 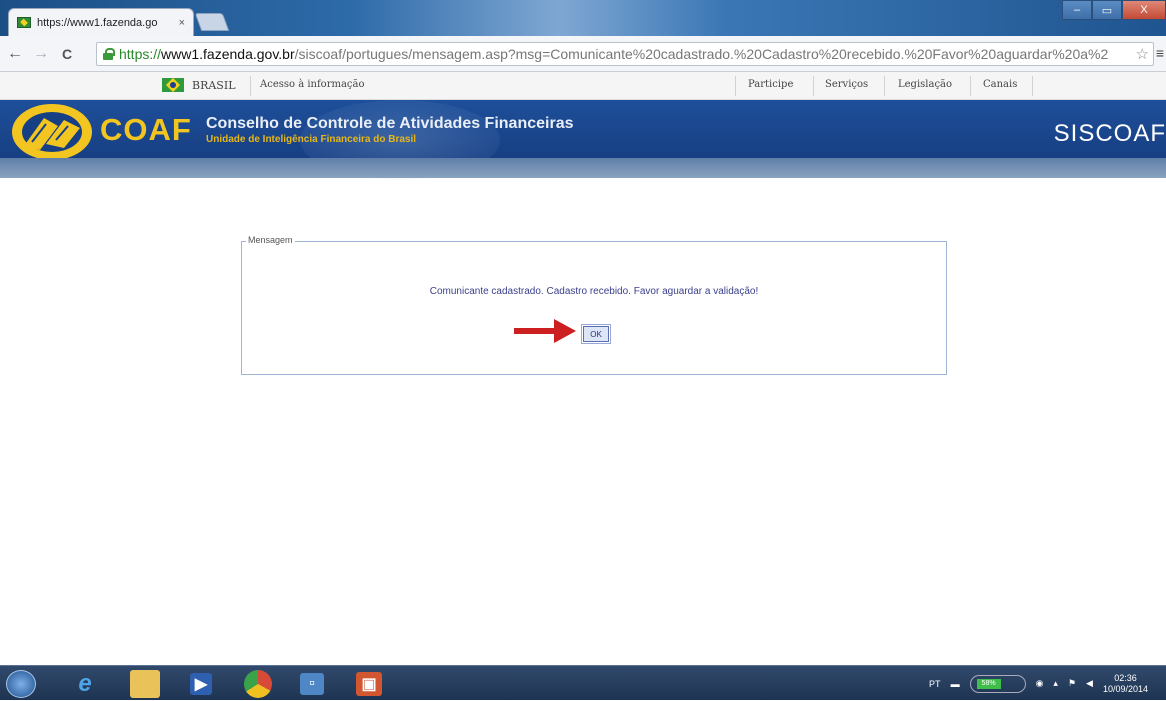 What do you see at coordinates (85, 684) in the screenshot?
I see `internet-explorer-icon: e` at bounding box center [85, 684].